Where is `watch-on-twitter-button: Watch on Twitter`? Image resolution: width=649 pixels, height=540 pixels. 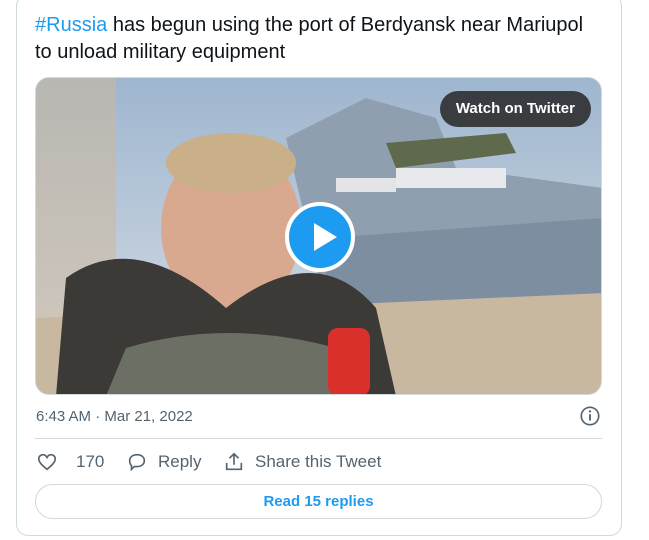 watch-on-twitter-button: Watch on Twitter is located at coordinates (515, 109).